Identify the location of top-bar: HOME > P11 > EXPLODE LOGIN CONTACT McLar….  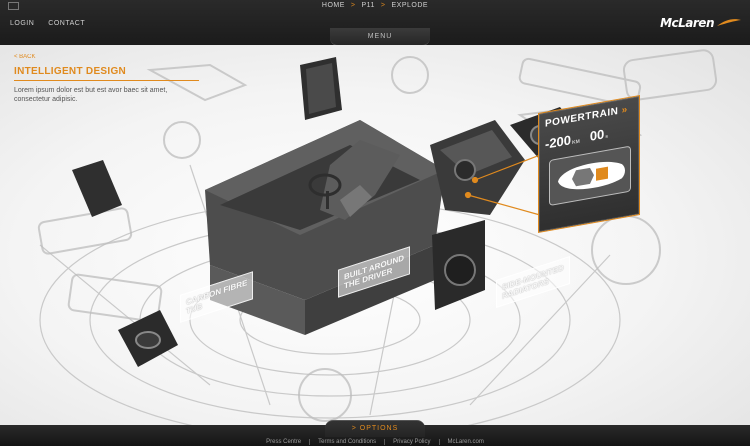
(375, 23).